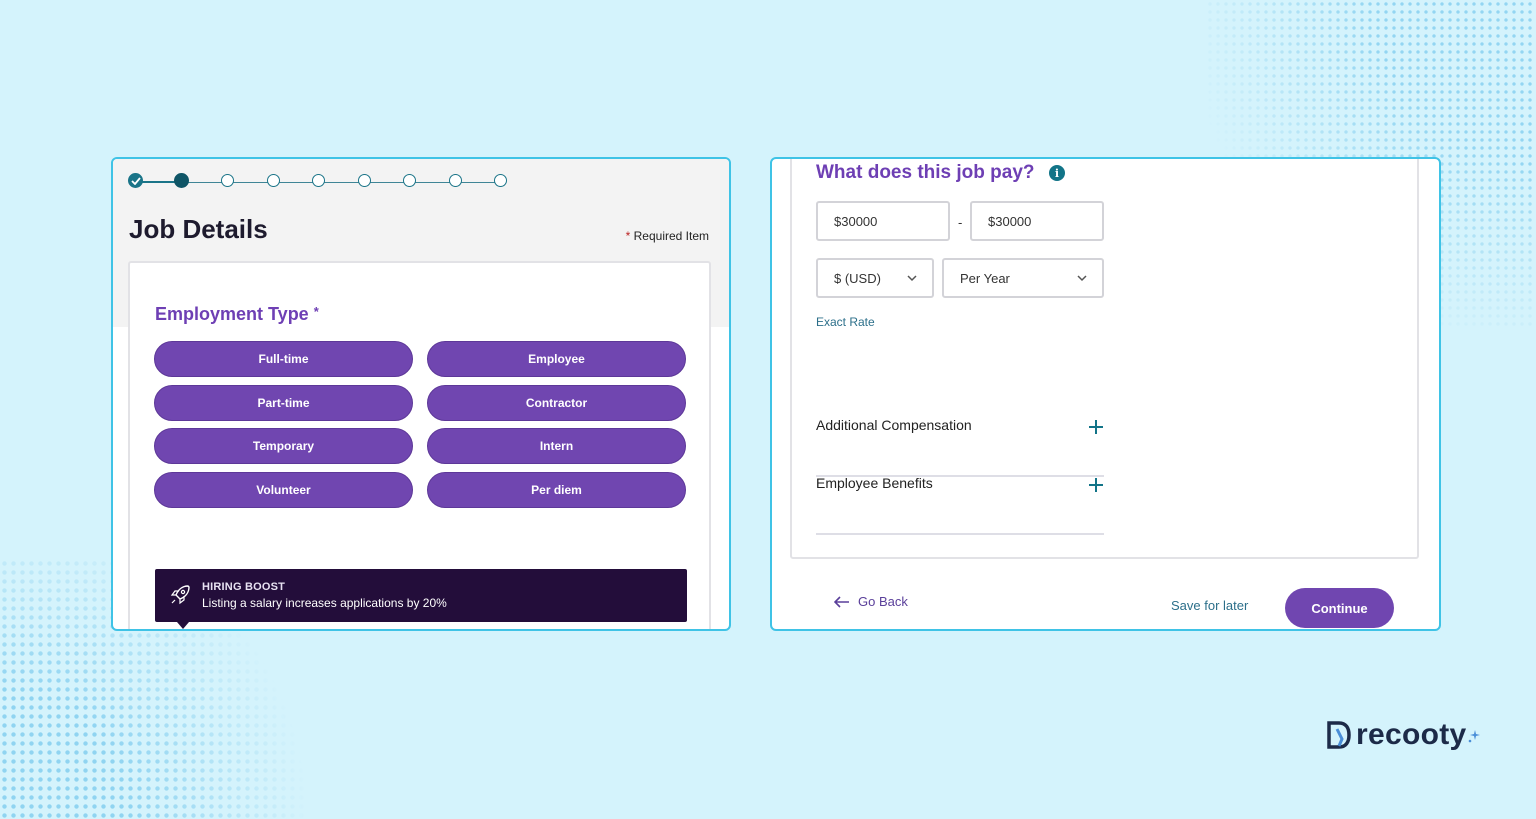 The width and height of the screenshot is (1536, 819). I want to click on save-for-later-button: Save for later, so click(1209, 605).